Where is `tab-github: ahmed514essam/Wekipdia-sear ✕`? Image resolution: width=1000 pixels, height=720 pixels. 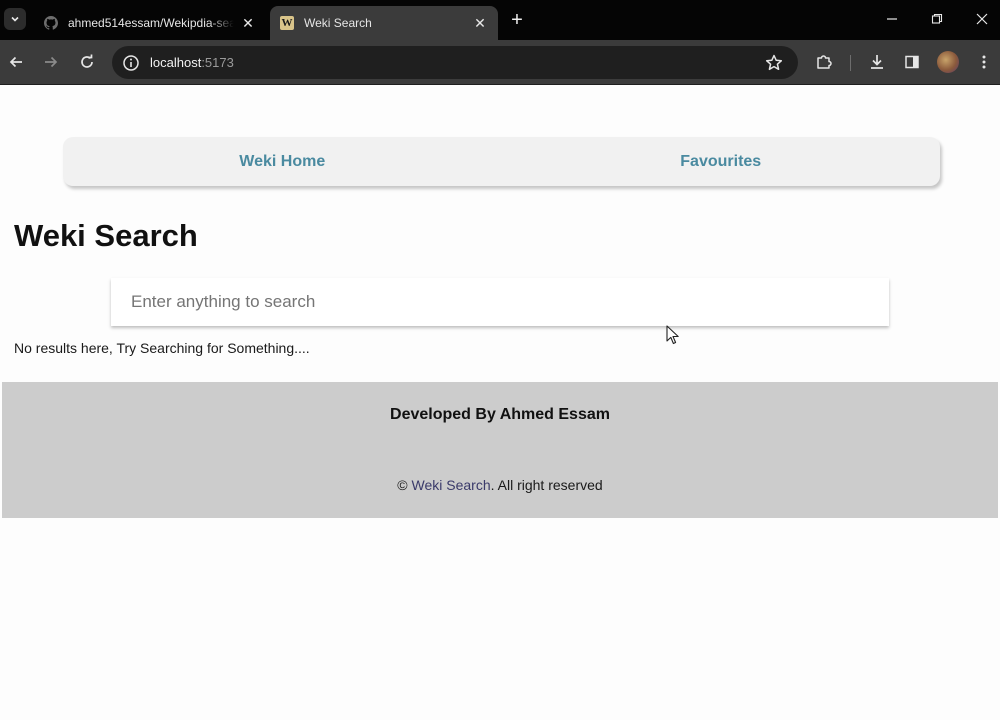 tab-github: ahmed514essam/Wekipdia-sear ✕ is located at coordinates (150, 23).